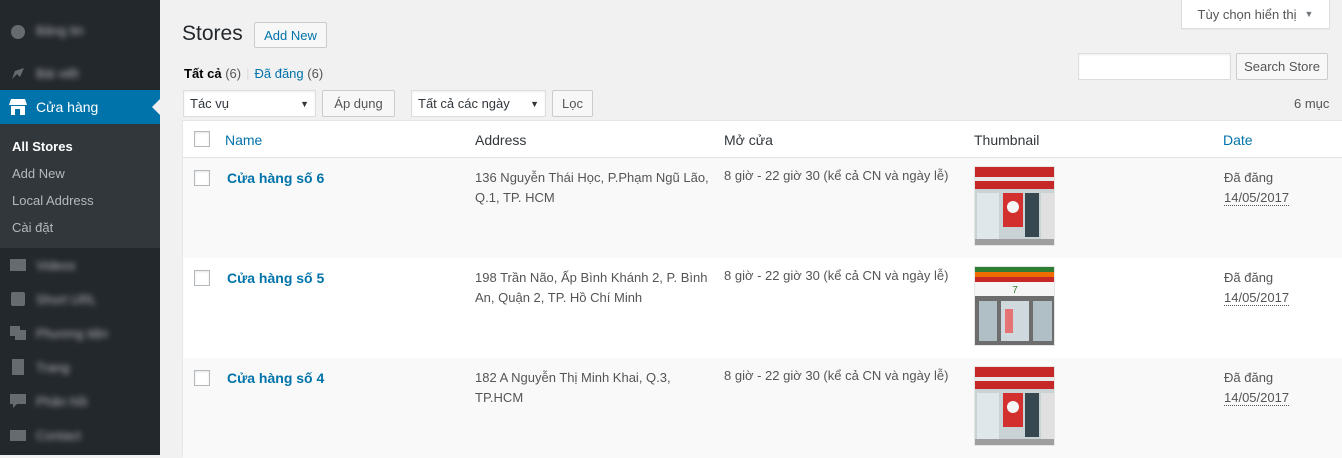 This screenshot has width=1342, height=458. I want to click on sidebar-item-dashboard: Bảng tin, so click(80, 30).